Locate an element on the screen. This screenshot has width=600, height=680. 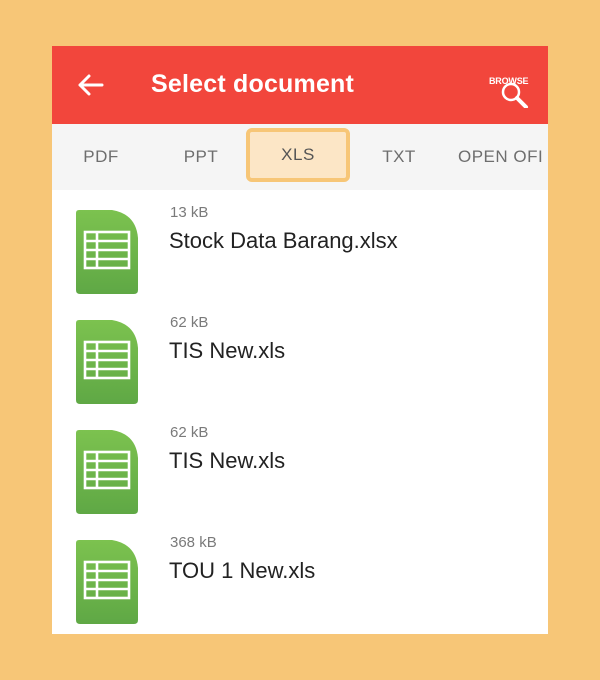
tab-txt: TXT is located at coordinates (399, 157).